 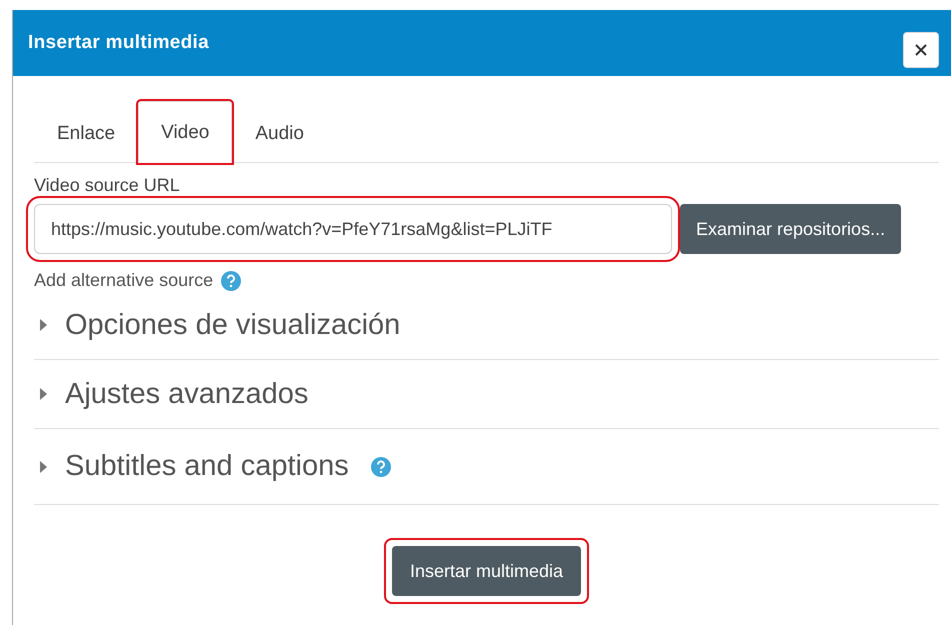 What do you see at coordinates (107, 185) in the screenshot?
I see `field-label: Video source URL` at bounding box center [107, 185].